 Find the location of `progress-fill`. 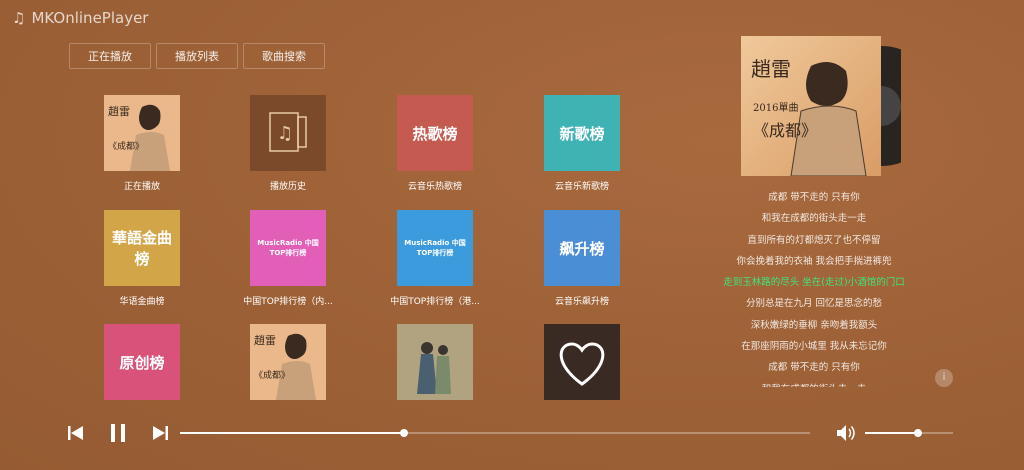

progress-fill is located at coordinates (292, 433).